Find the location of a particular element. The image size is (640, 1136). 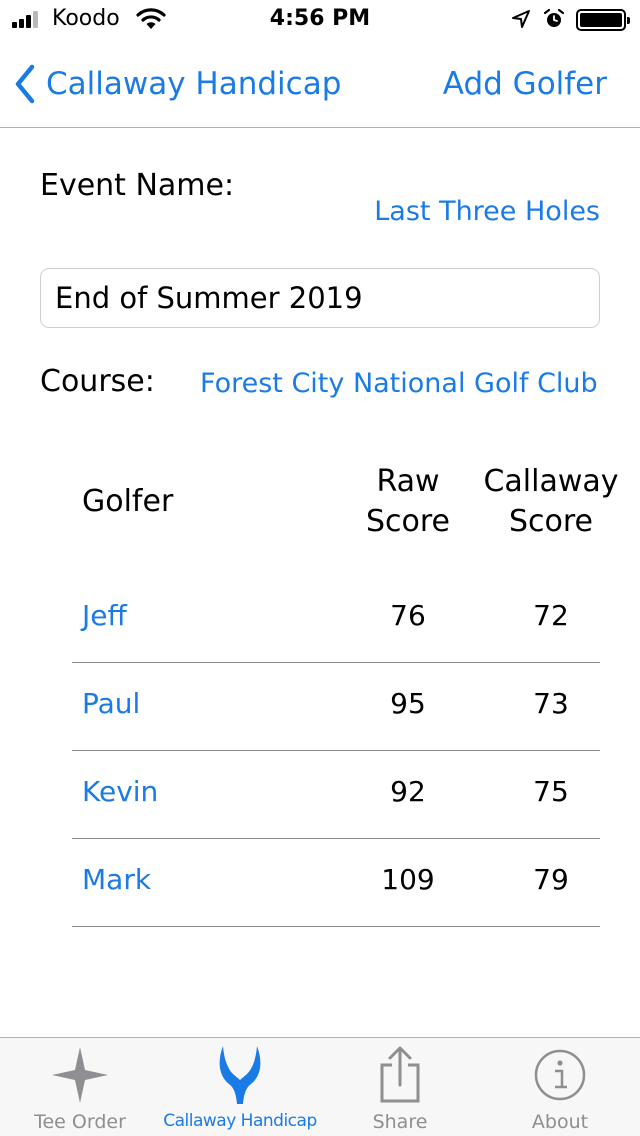

tab-label: Tee Order is located at coordinates (80, 1122).